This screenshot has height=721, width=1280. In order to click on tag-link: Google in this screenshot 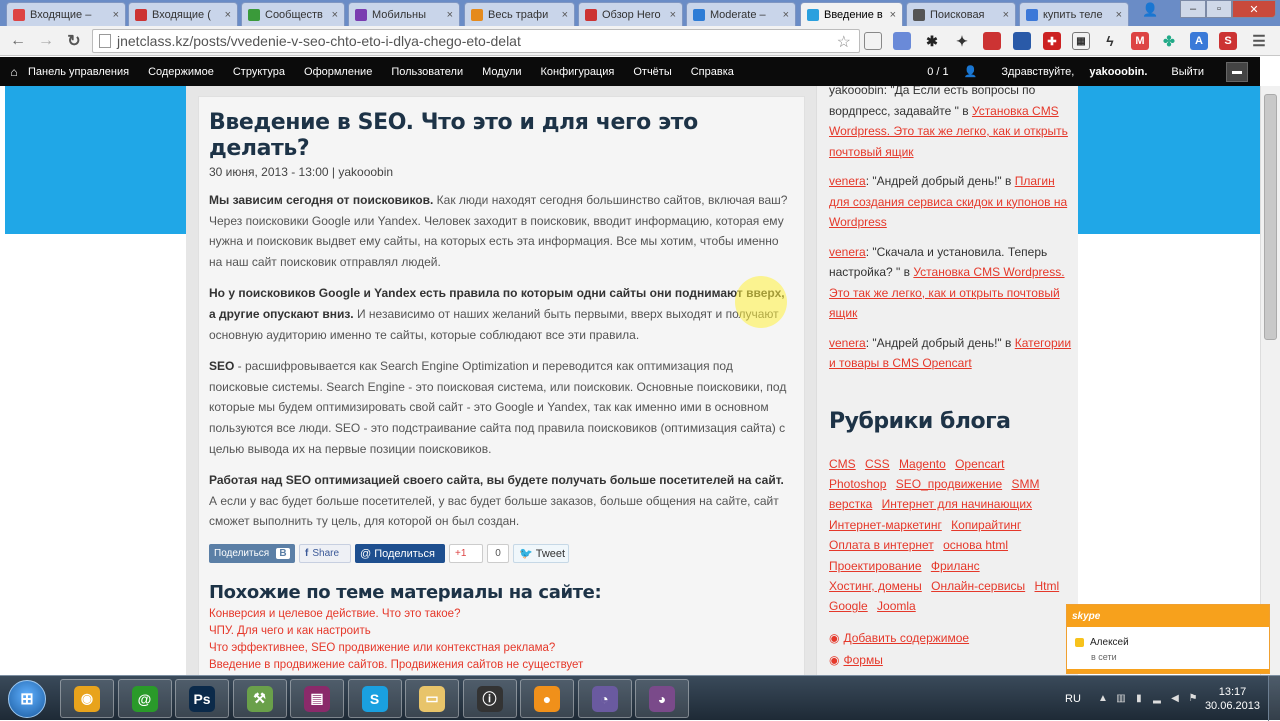, I will do `click(848, 606)`.